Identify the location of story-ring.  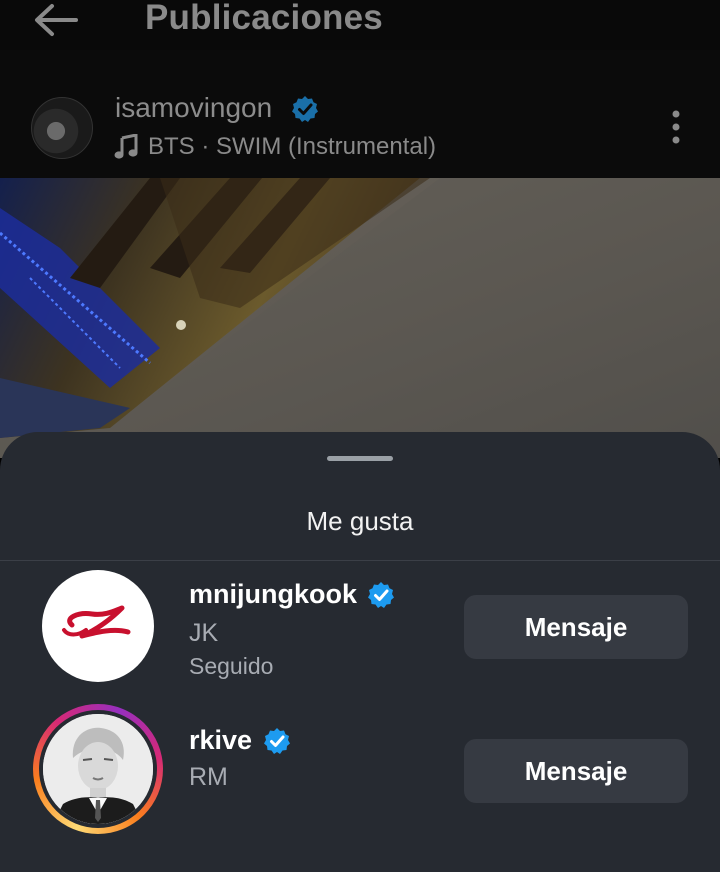
(98, 769).